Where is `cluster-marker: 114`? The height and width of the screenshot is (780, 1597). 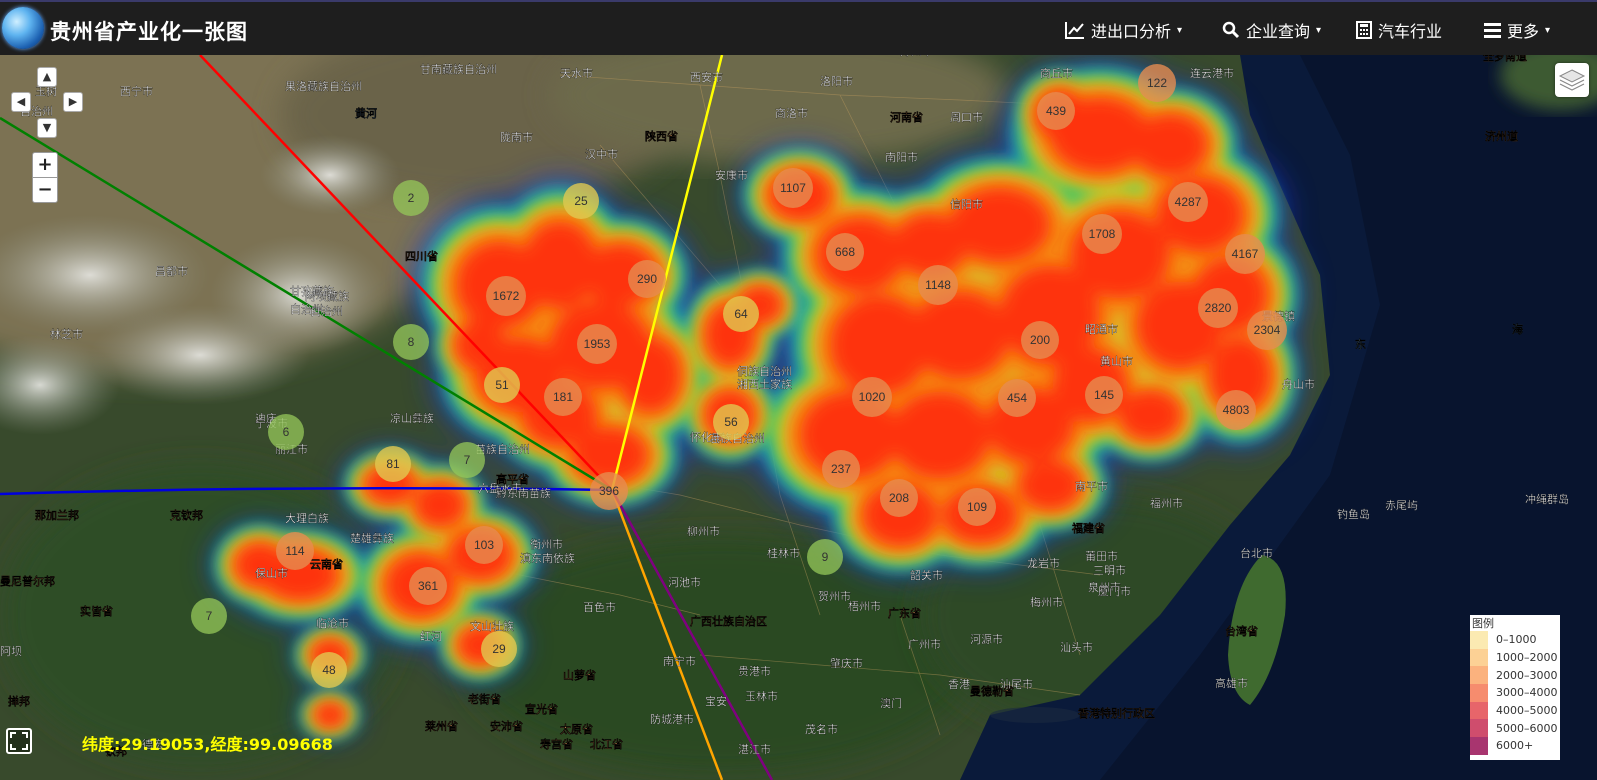 cluster-marker: 114 is located at coordinates (295, 551).